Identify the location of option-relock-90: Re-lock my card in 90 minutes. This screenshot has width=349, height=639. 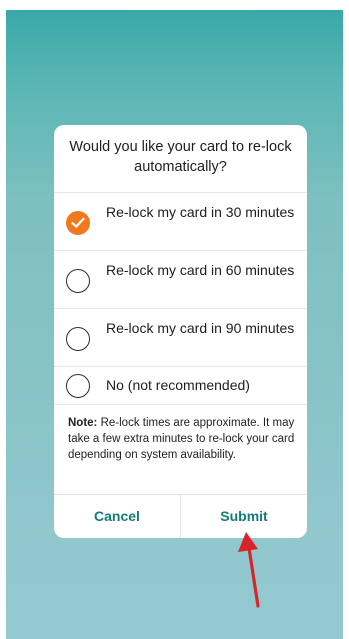
(180, 337).